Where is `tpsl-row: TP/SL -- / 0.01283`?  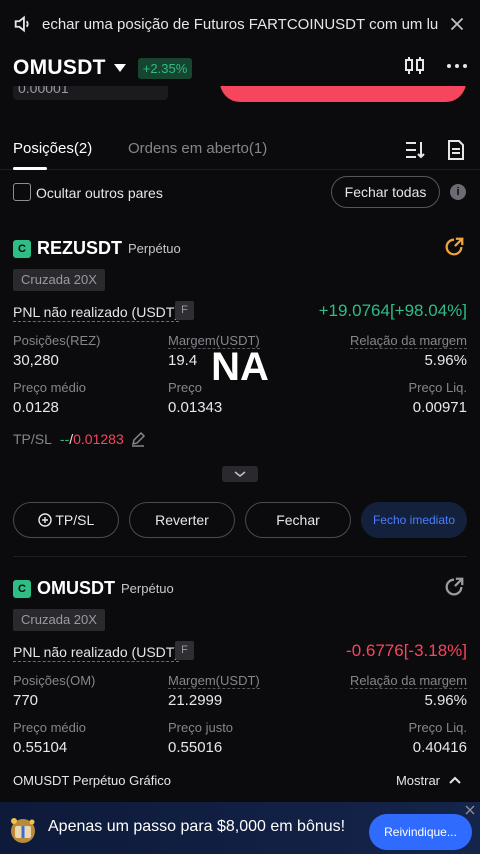 tpsl-row: TP/SL -- / 0.01283 is located at coordinates (79, 439).